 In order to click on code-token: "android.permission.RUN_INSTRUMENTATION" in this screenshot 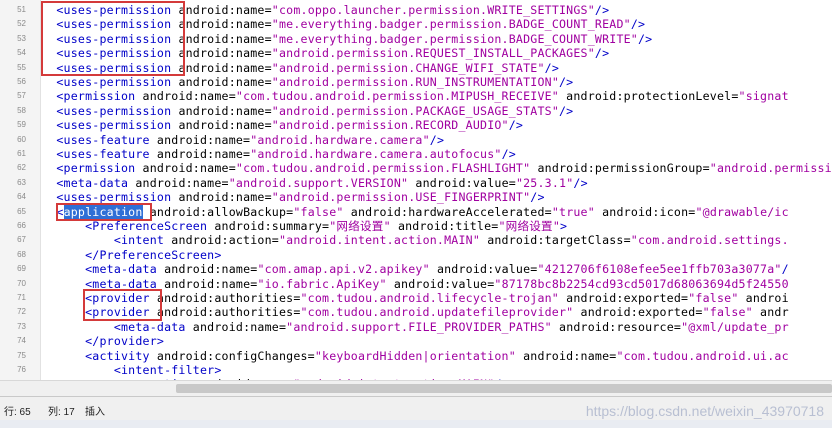, I will do `click(415, 82)`.